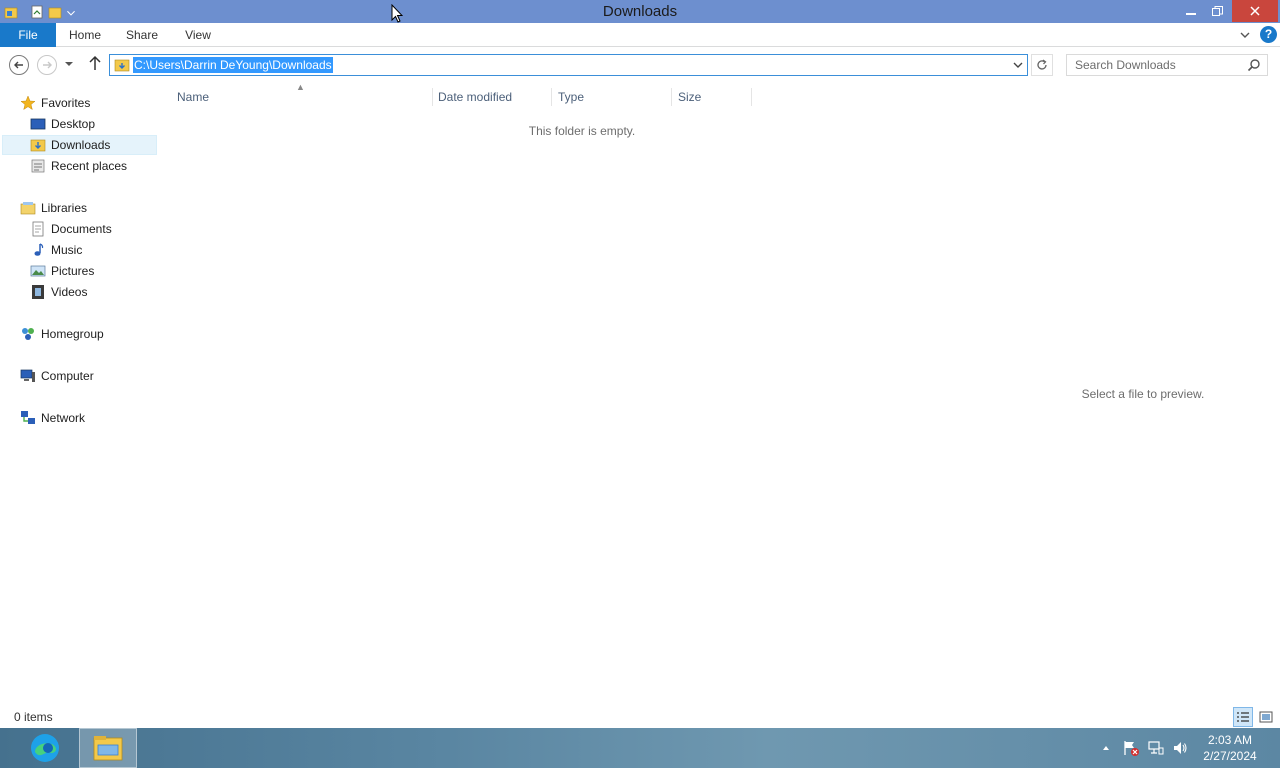 This screenshot has height=768, width=1280. I want to click on nav-favorites-label: Favorites, so click(66, 103).